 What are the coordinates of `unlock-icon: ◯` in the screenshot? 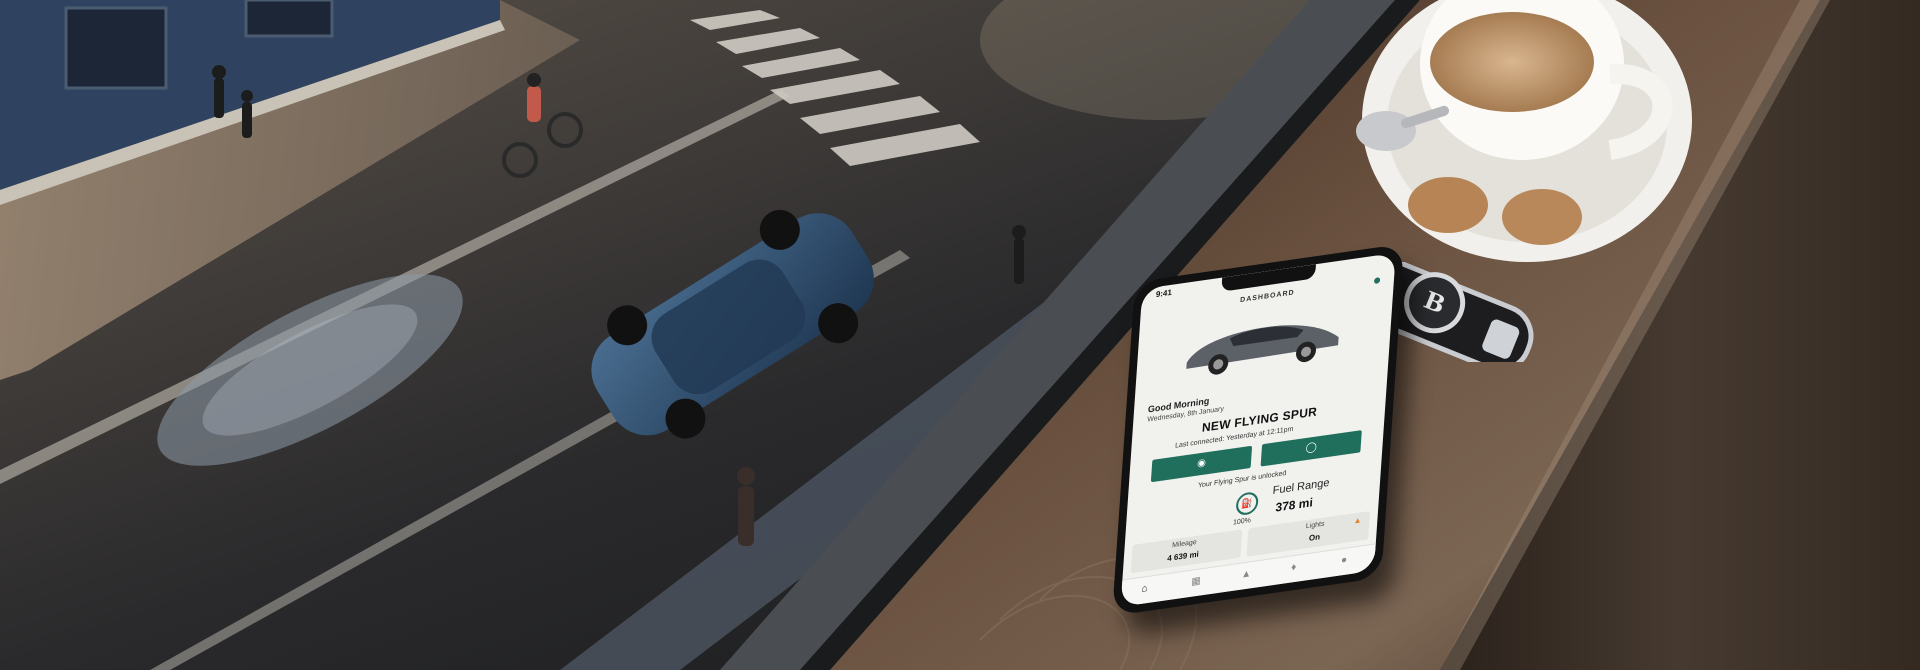 It's located at (1311, 448).